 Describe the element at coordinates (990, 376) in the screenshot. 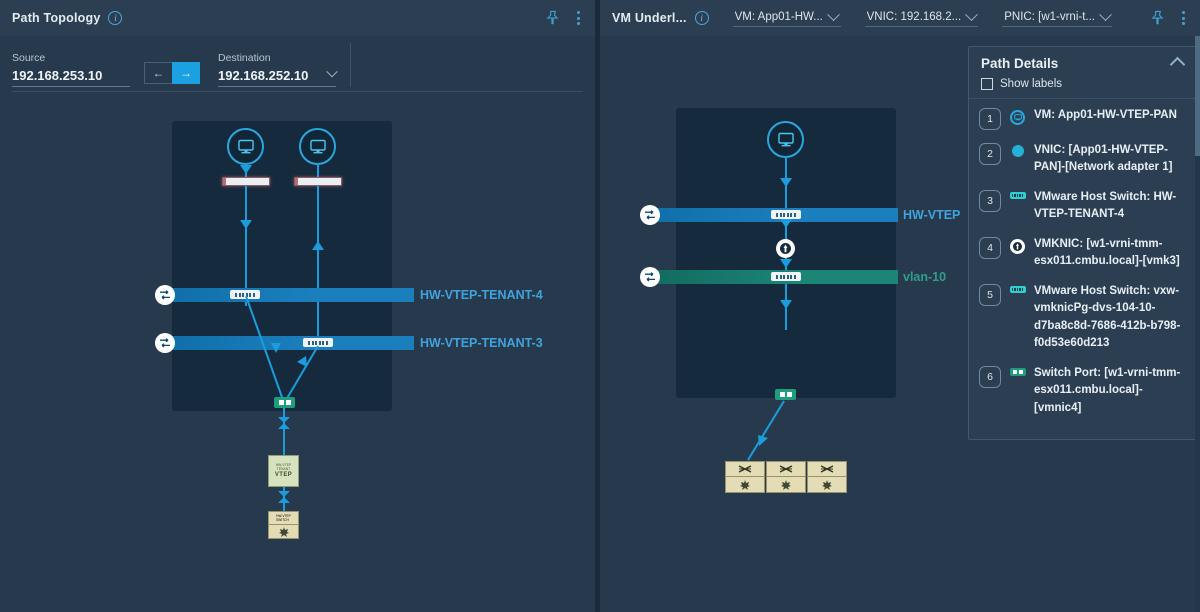

I see `step-number: 6` at that location.